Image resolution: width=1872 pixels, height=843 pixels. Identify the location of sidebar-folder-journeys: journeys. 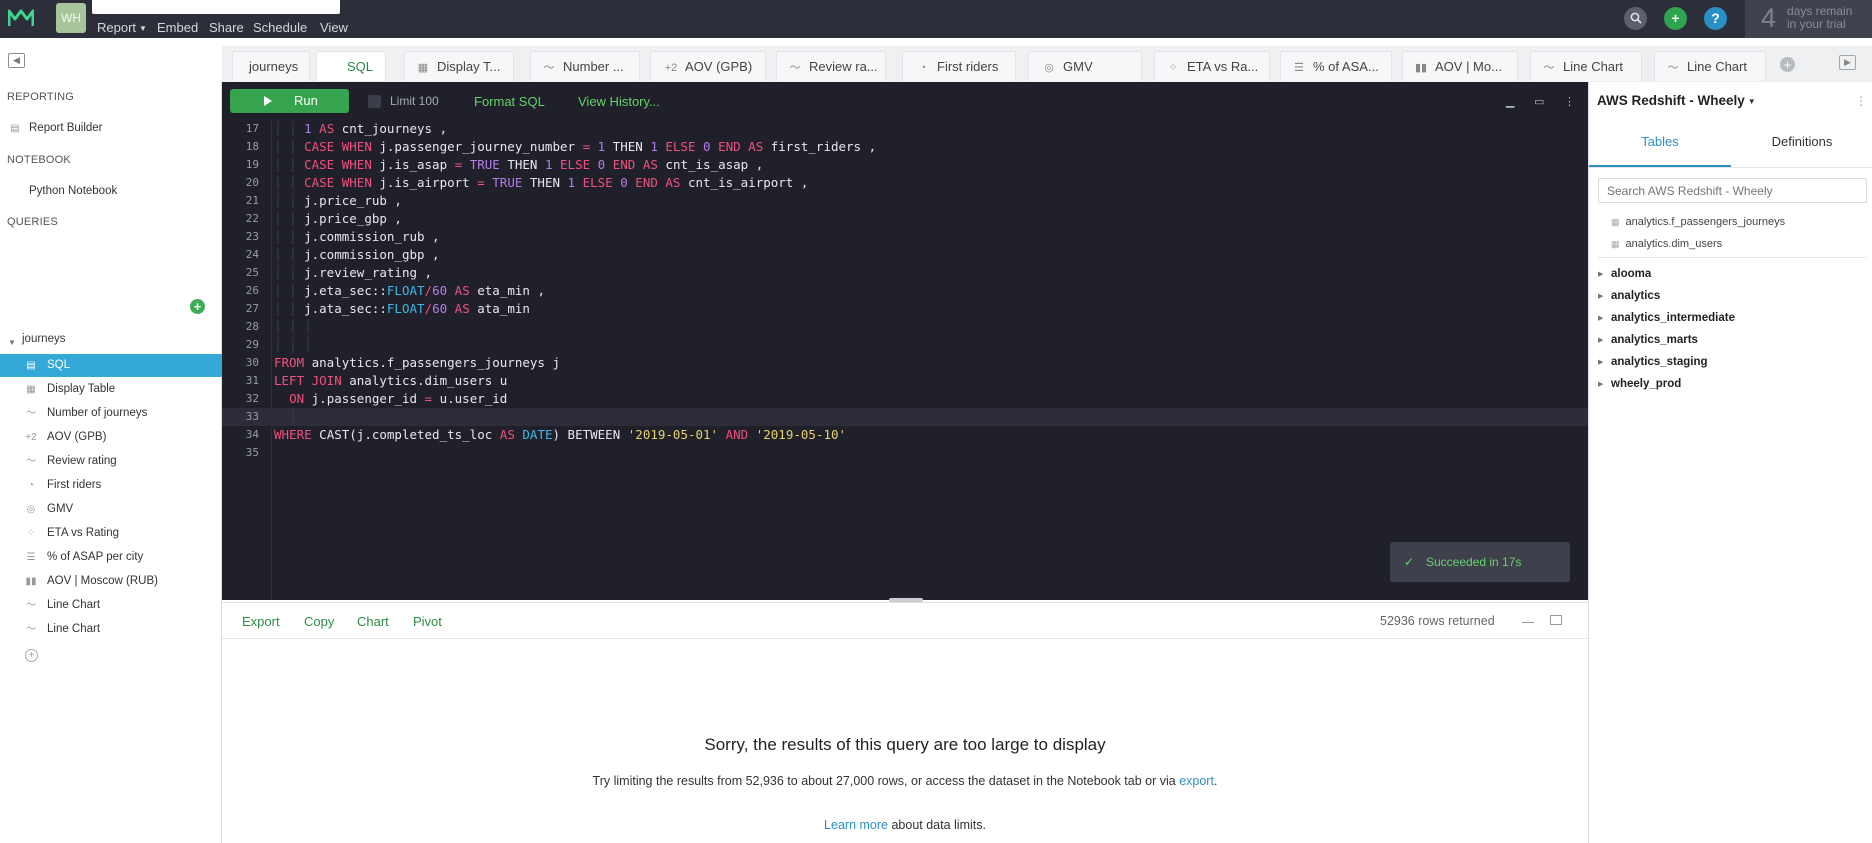
(111, 339).